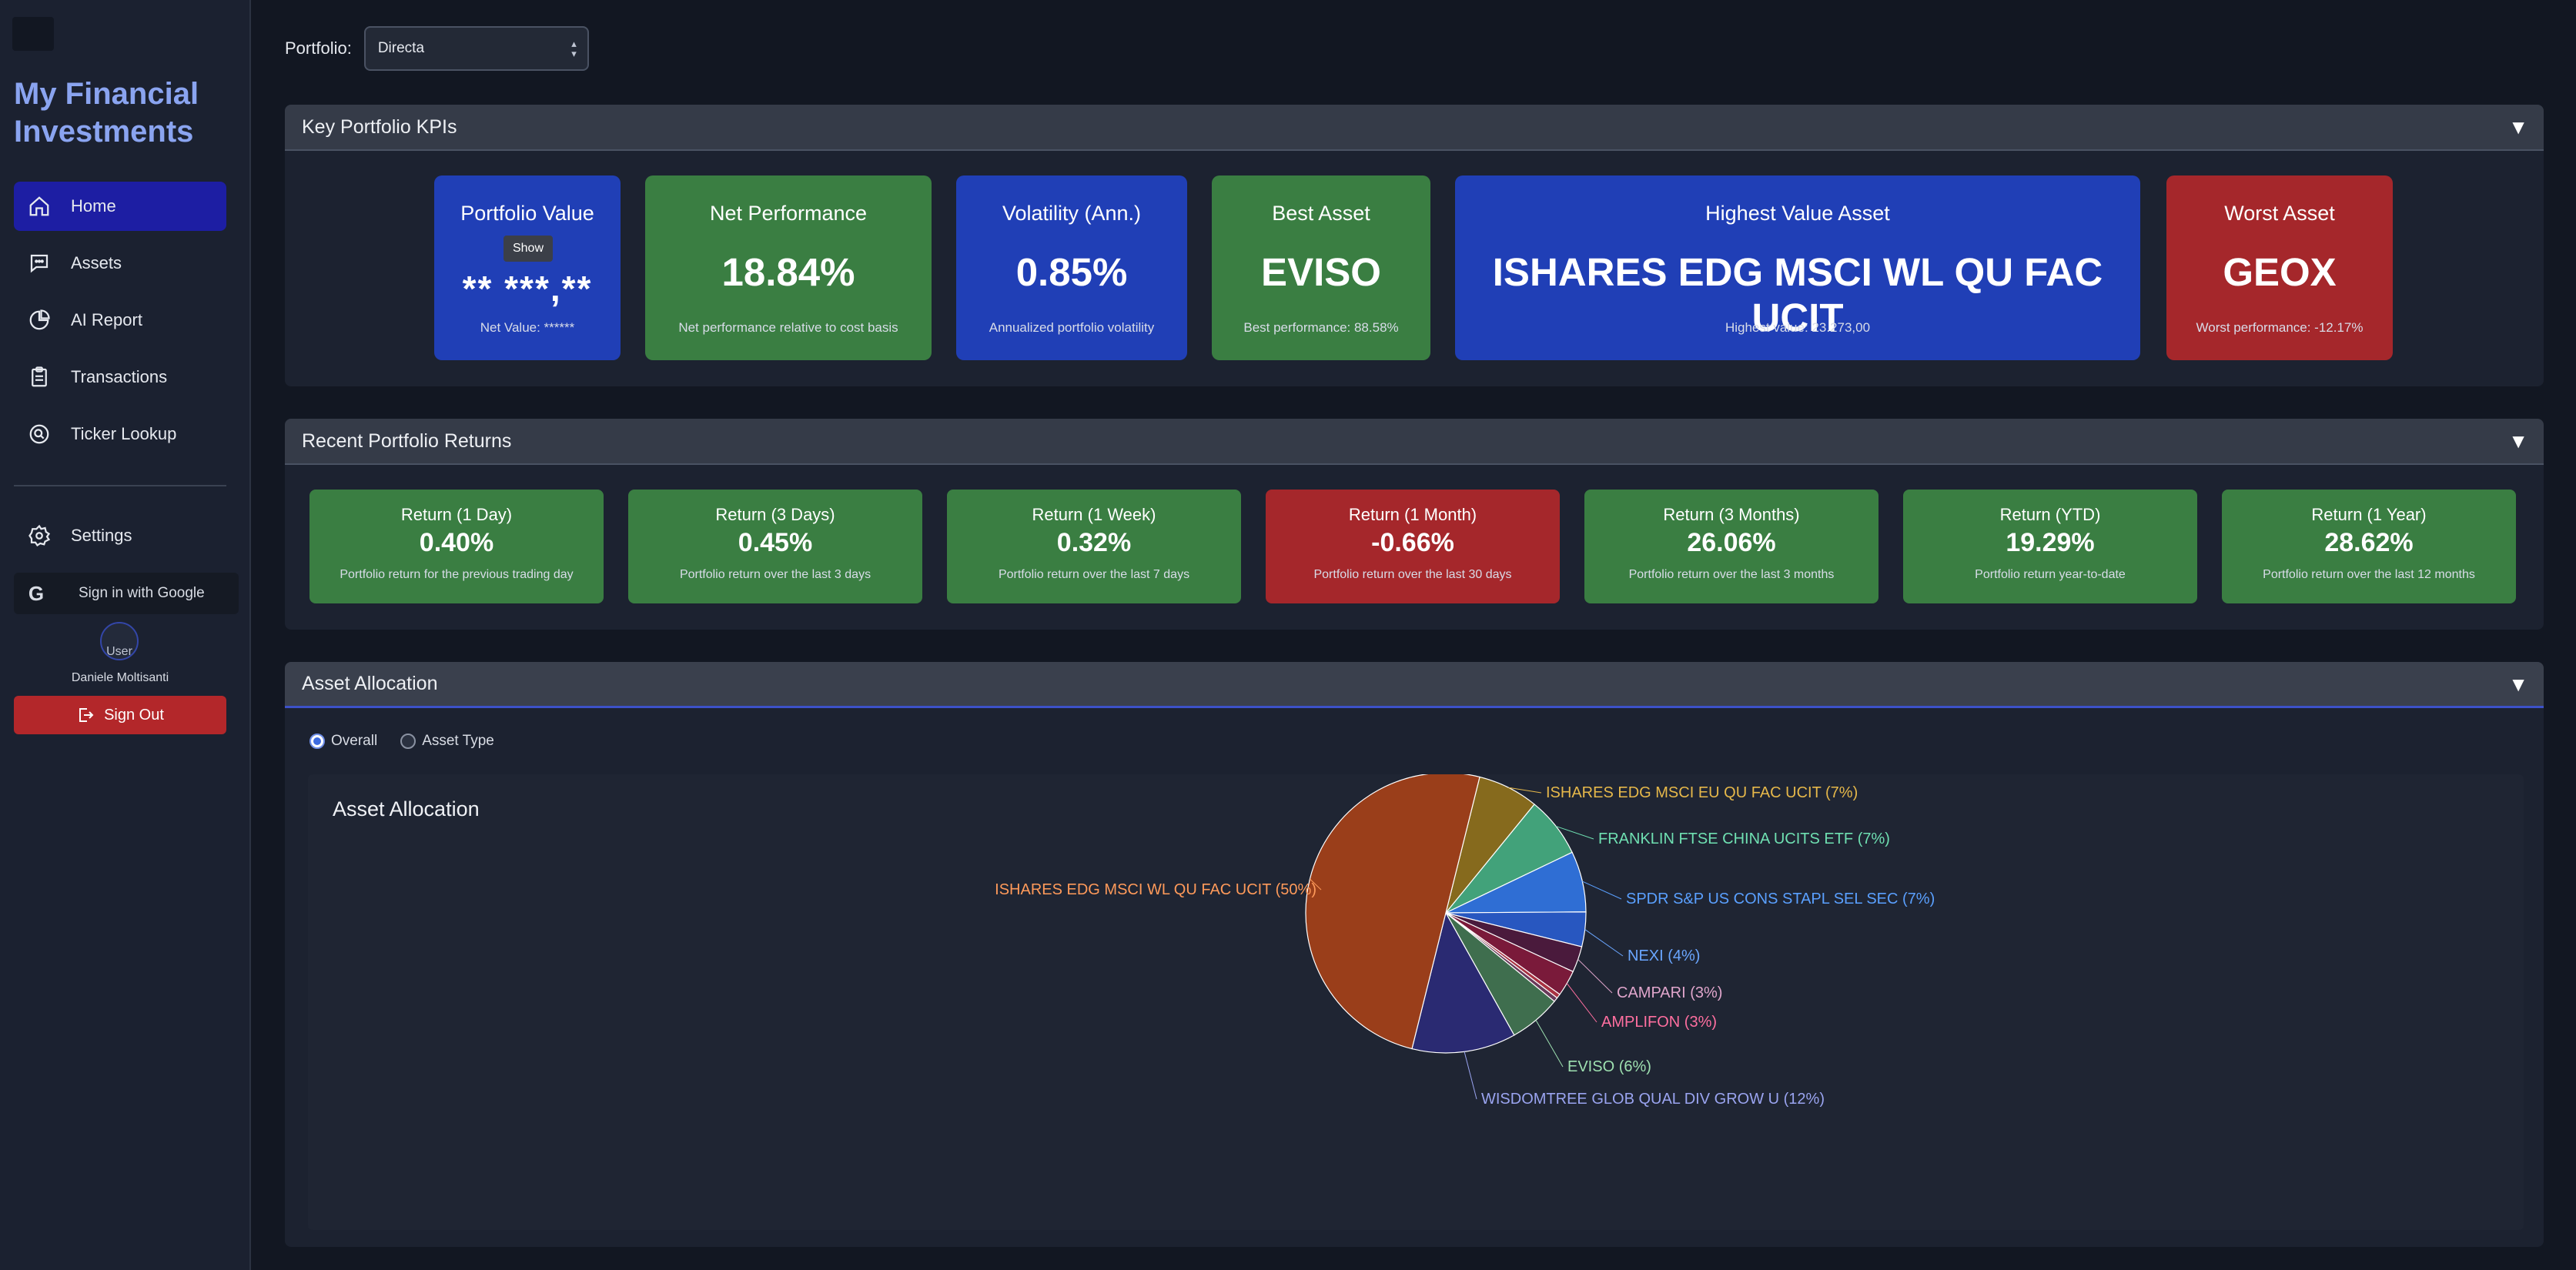  What do you see at coordinates (119, 651) in the screenshot?
I see `avatar-alt-text: User` at bounding box center [119, 651].